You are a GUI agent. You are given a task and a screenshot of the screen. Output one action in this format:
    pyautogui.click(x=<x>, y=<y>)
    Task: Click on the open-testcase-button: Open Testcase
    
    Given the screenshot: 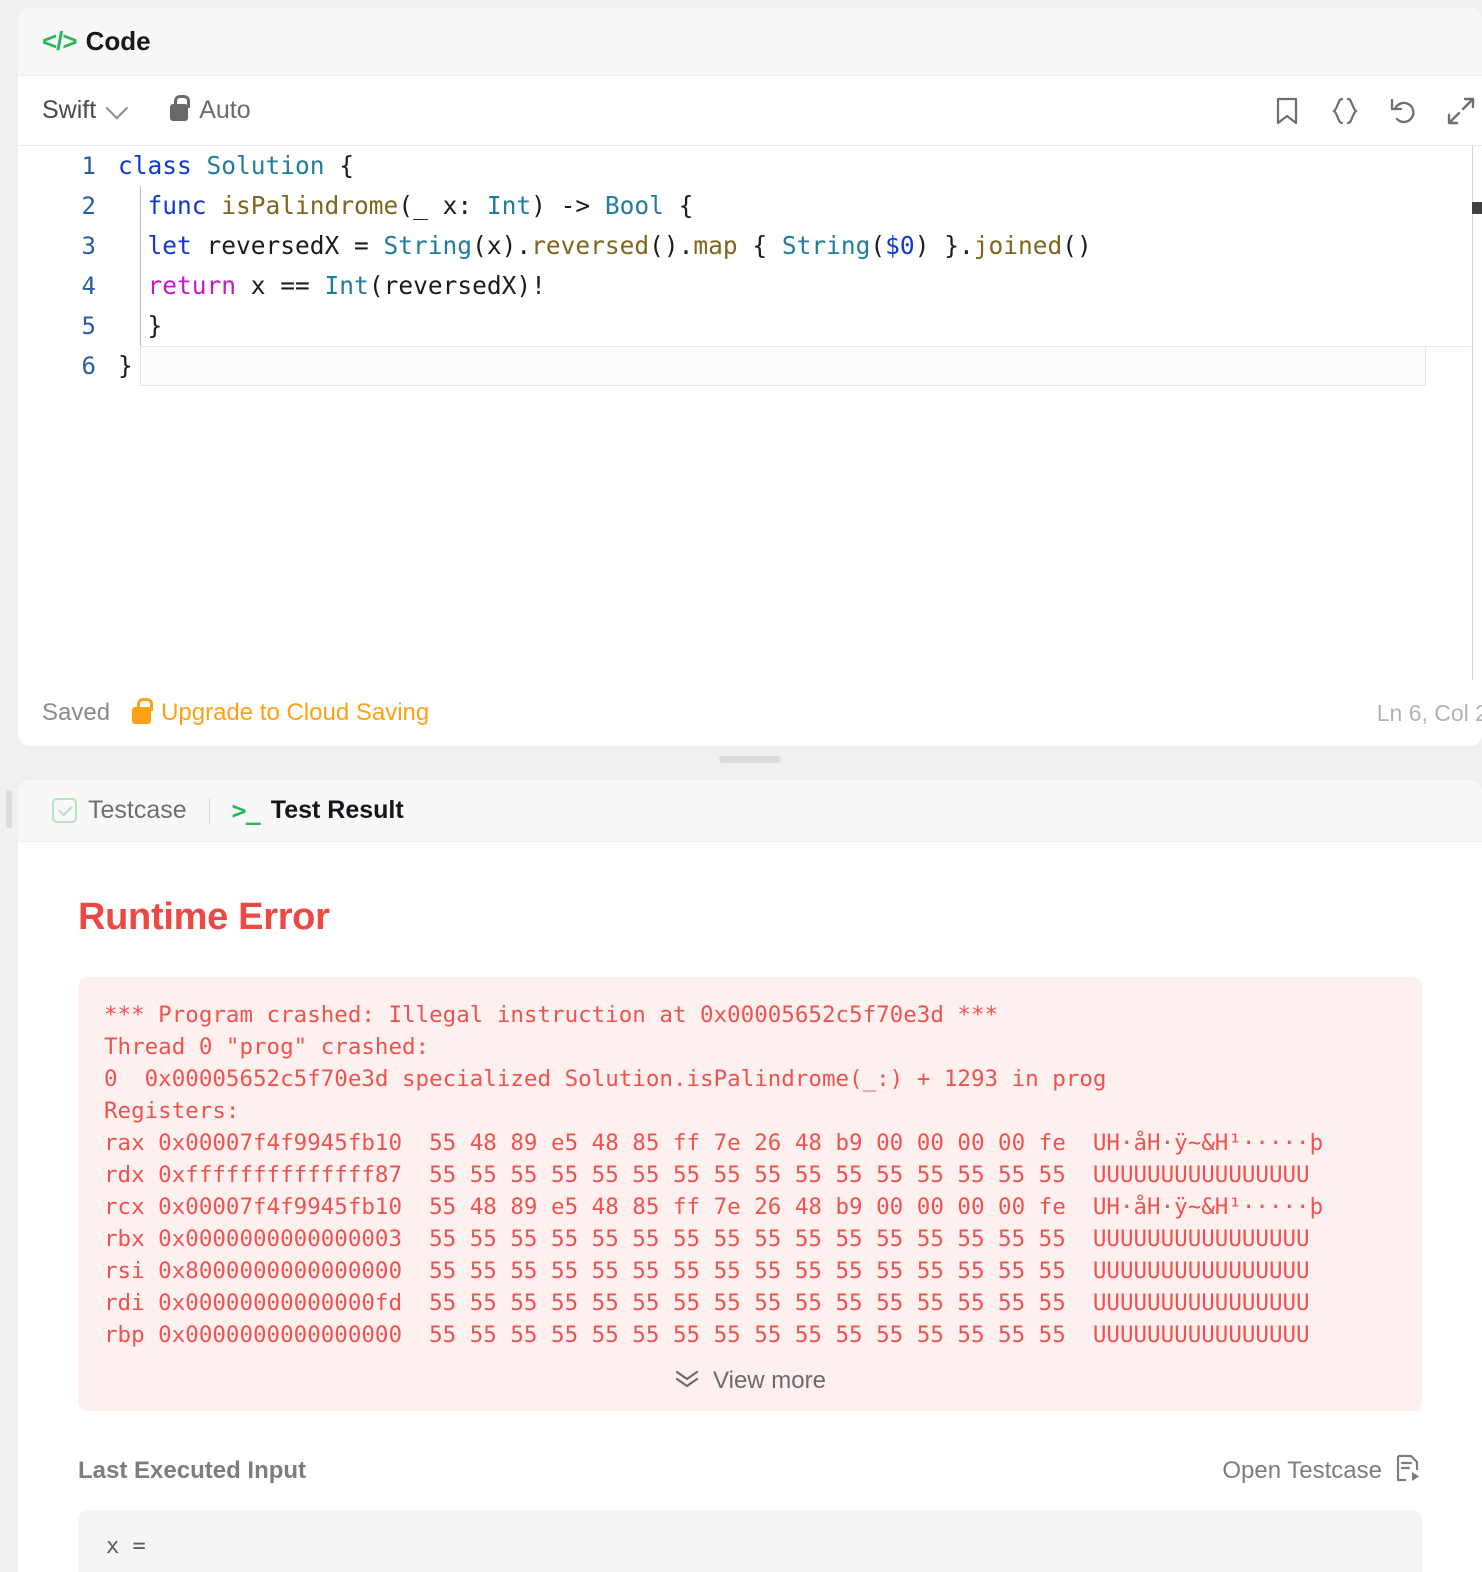 What is the action you would take?
    pyautogui.click(x=1322, y=1470)
    